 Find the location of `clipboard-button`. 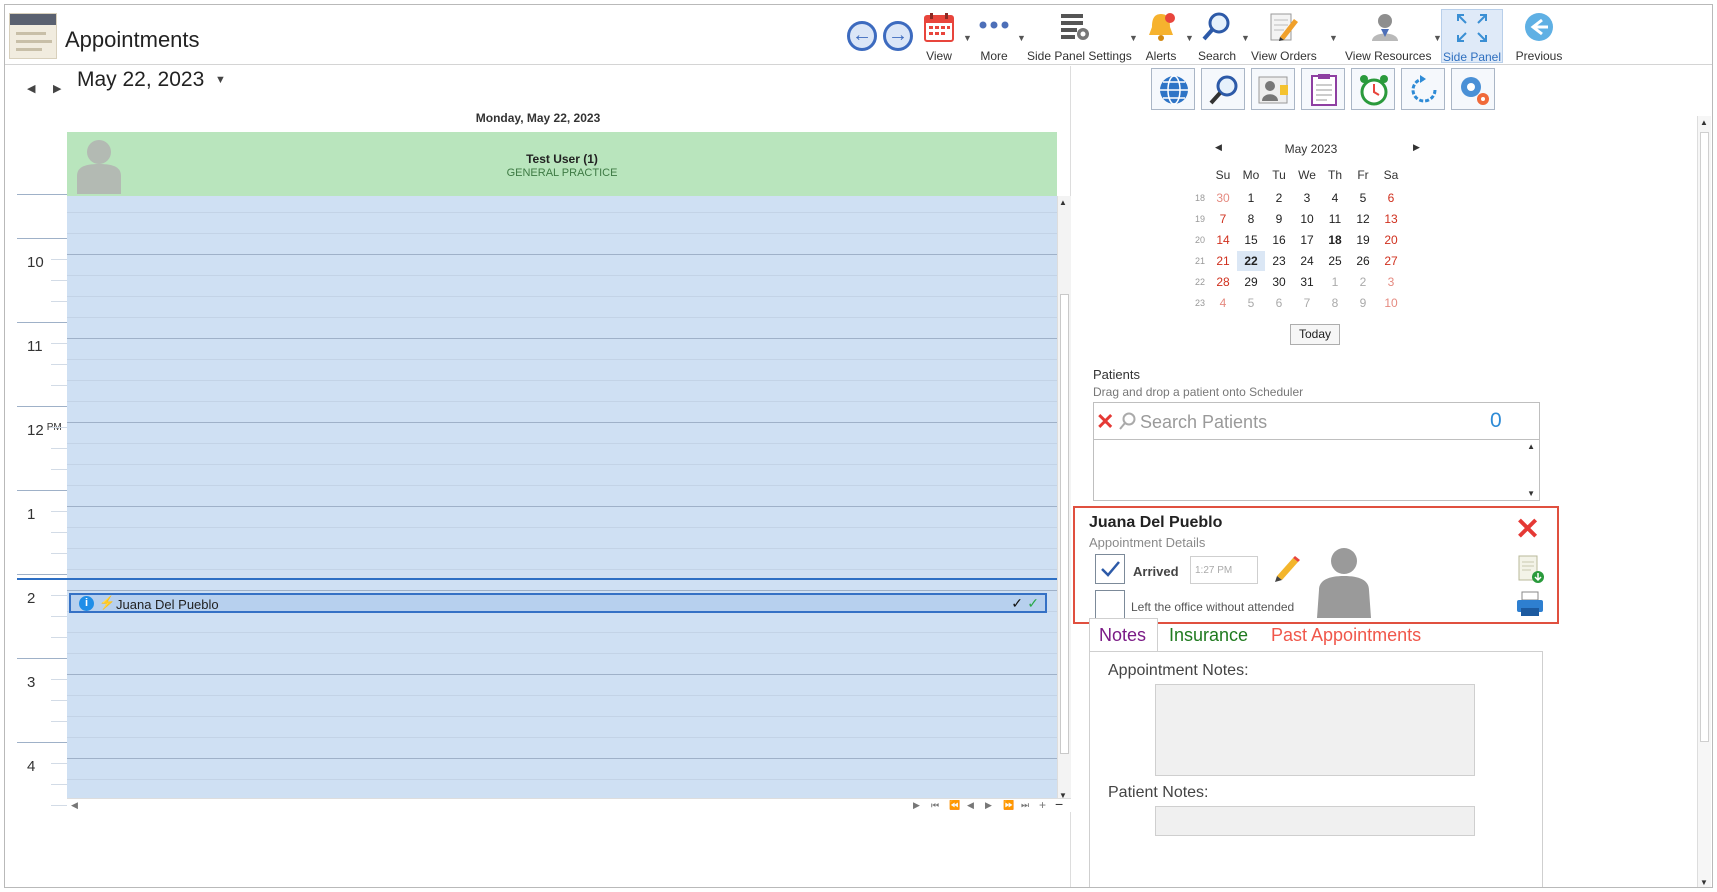

clipboard-button is located at coordinates (1323, 89).